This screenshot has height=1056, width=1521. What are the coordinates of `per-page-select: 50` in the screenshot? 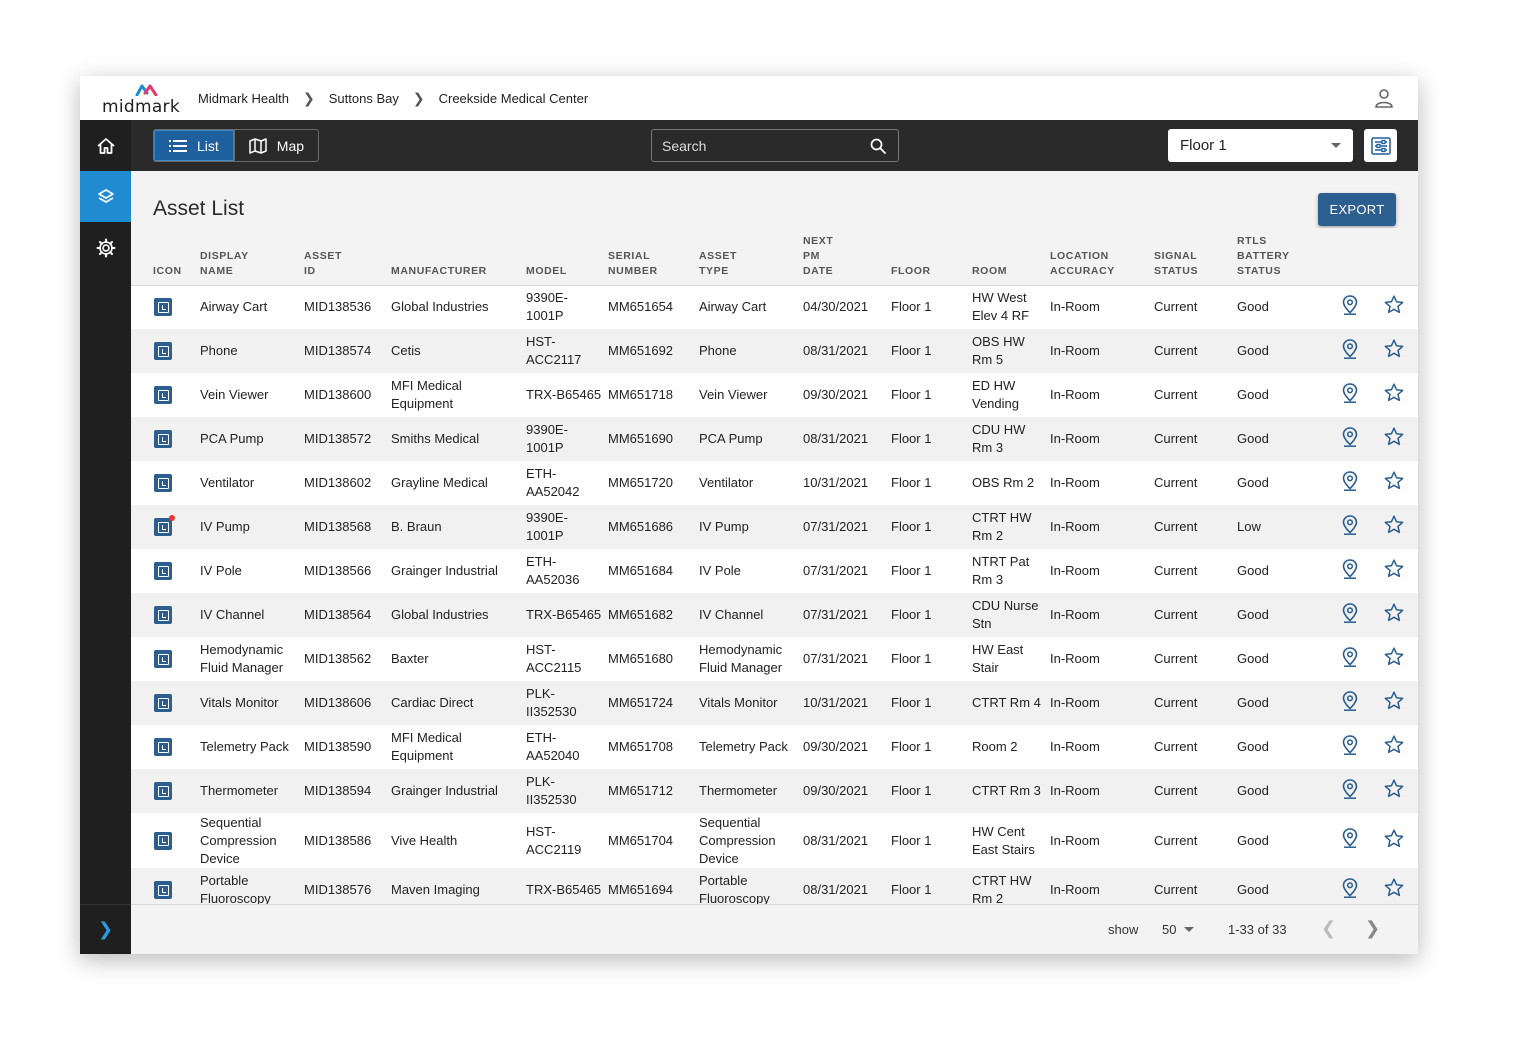 It's located at (1178, 929).